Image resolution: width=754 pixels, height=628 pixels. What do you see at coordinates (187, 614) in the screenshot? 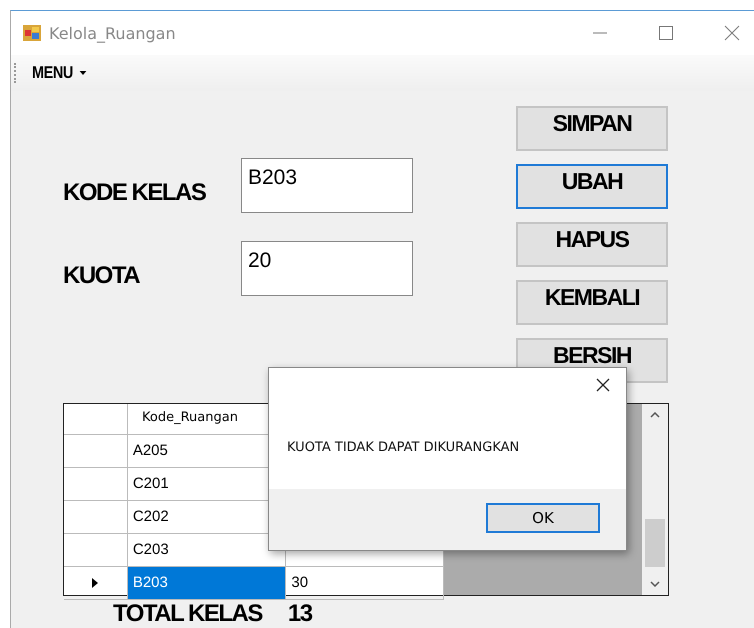
I see `total-label: TOTAL KELAS` at bounding box center [187, 614].